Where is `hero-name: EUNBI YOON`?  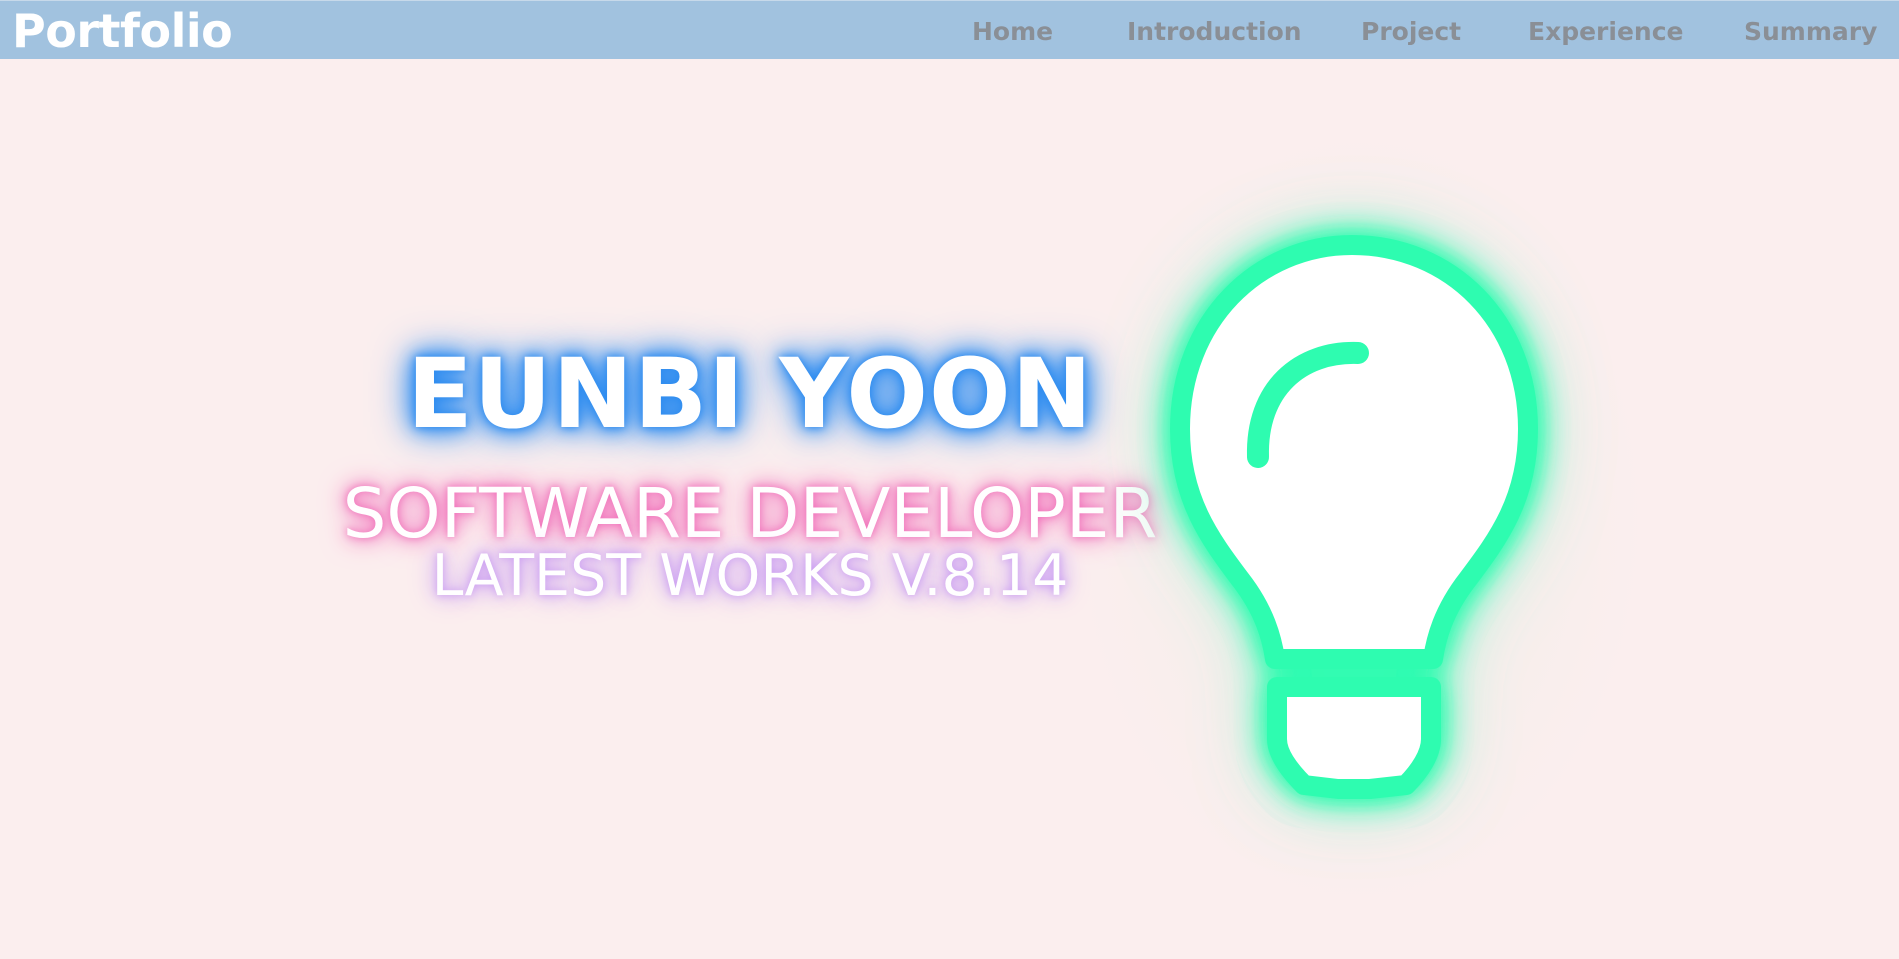
hero-name: EUNBI YOON is located at coordinates (750, 394).